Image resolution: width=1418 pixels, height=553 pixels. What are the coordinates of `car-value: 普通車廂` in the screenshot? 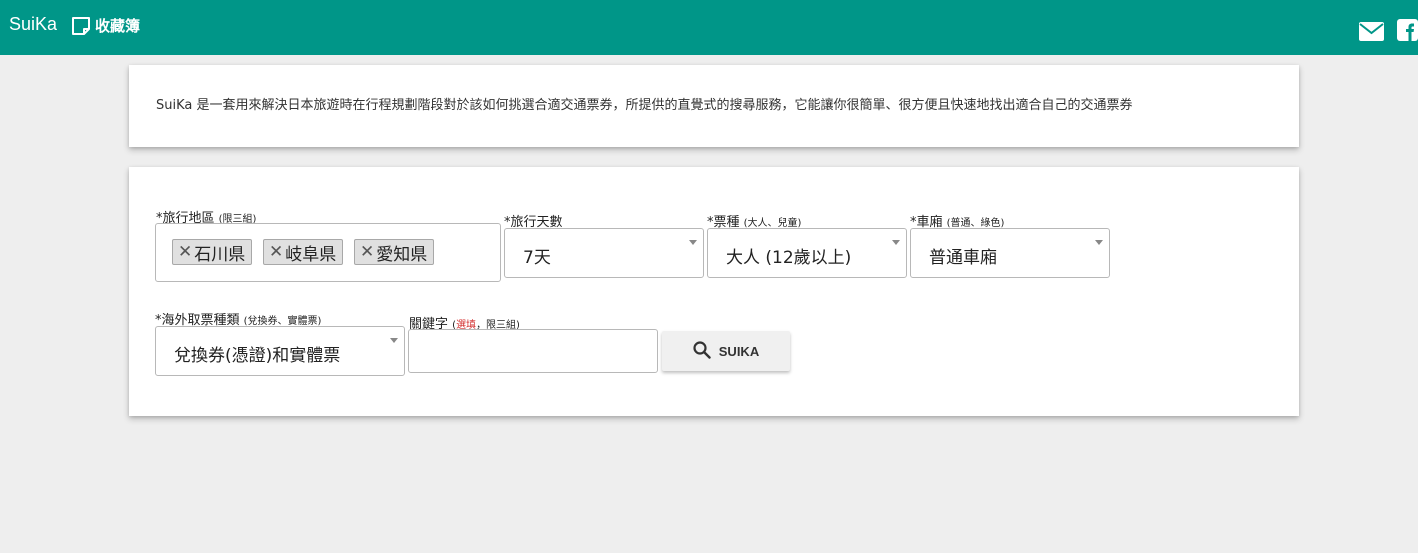 It's located at (963, 258).